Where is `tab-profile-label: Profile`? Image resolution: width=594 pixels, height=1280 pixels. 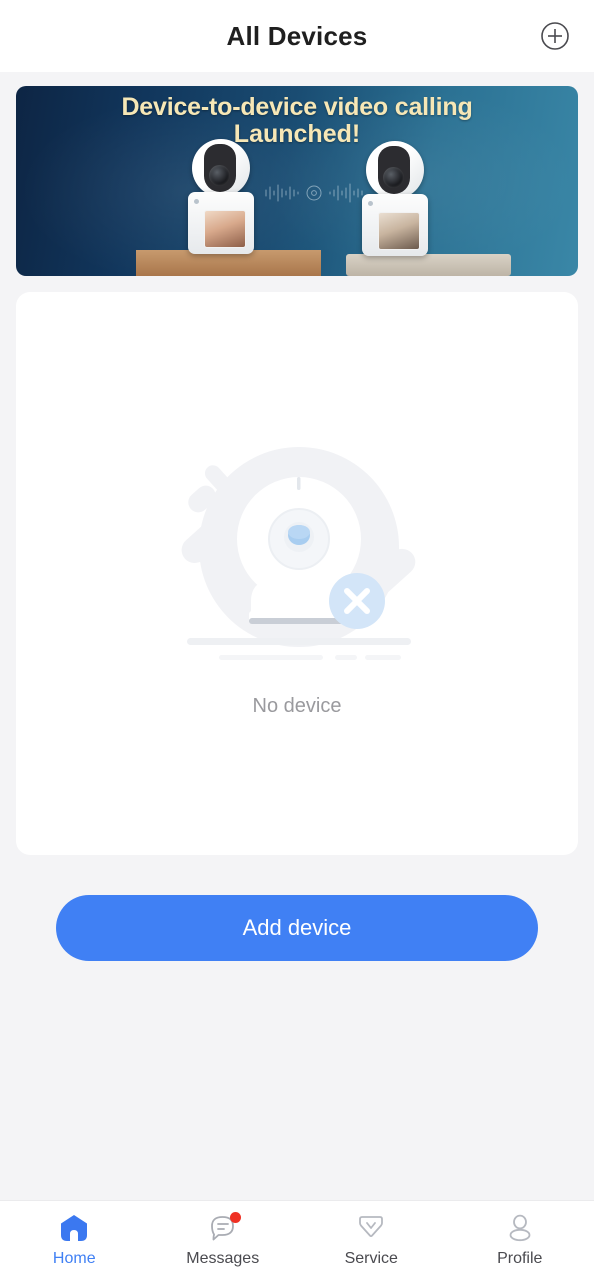 tab-profile-label: Profile is located at coordinates (520, 1258).